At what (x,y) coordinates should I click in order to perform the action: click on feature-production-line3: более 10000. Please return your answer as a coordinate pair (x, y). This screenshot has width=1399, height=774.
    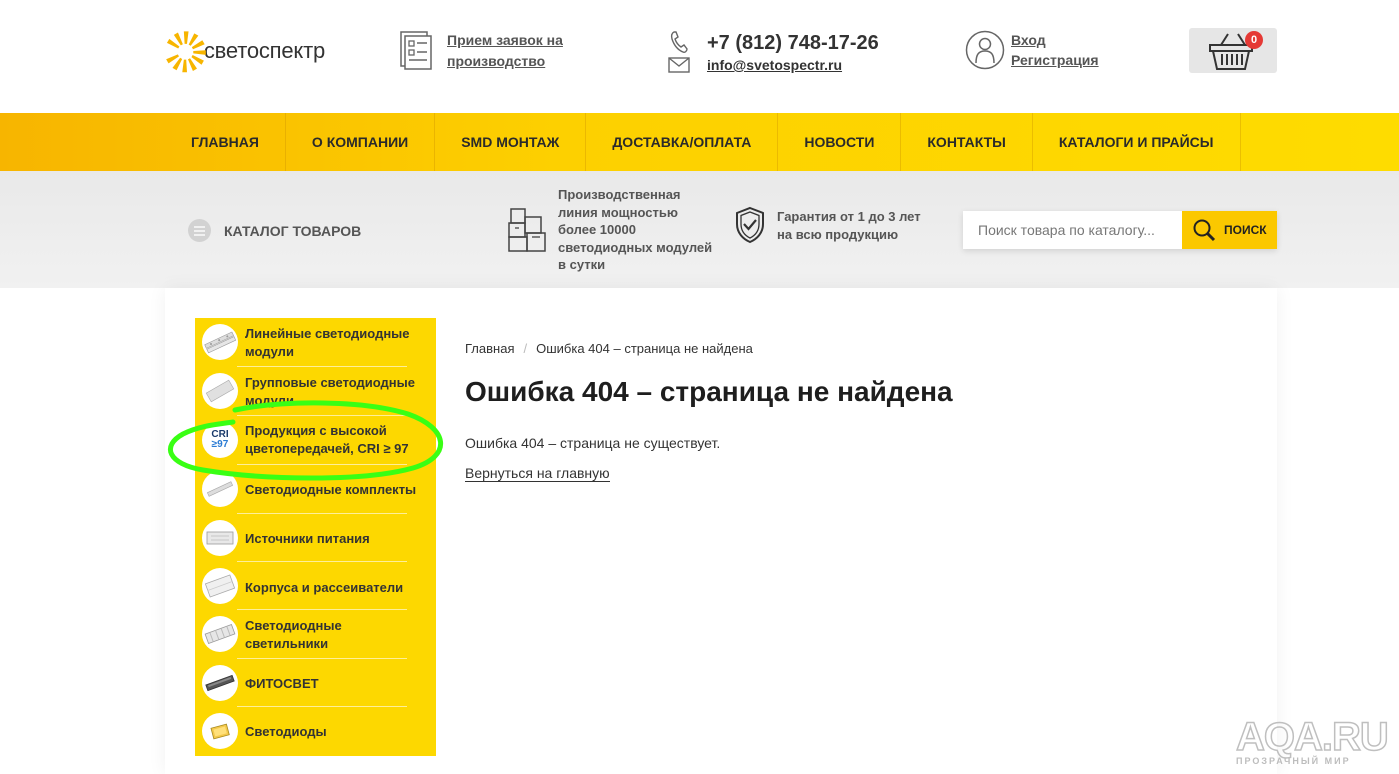
    Looking at the image, I should click on (597, 229).